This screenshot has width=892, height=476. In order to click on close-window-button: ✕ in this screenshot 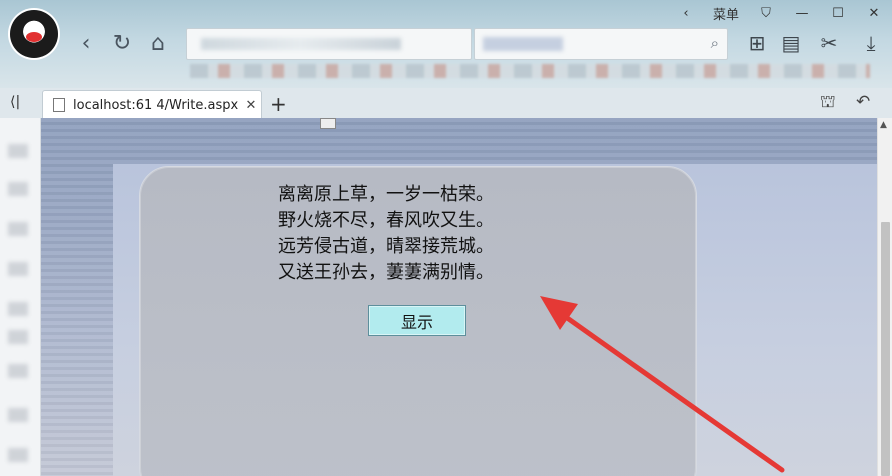, I will do `click(874, 13)`.